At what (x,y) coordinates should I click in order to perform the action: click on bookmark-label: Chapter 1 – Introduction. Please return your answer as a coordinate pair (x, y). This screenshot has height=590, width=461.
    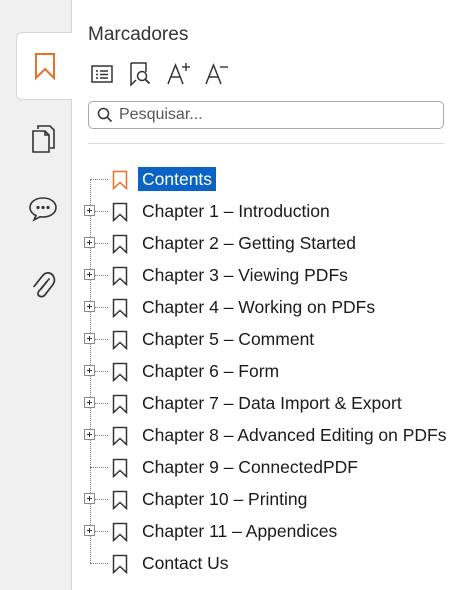
    Looking at the image, I should click on (236, 211).